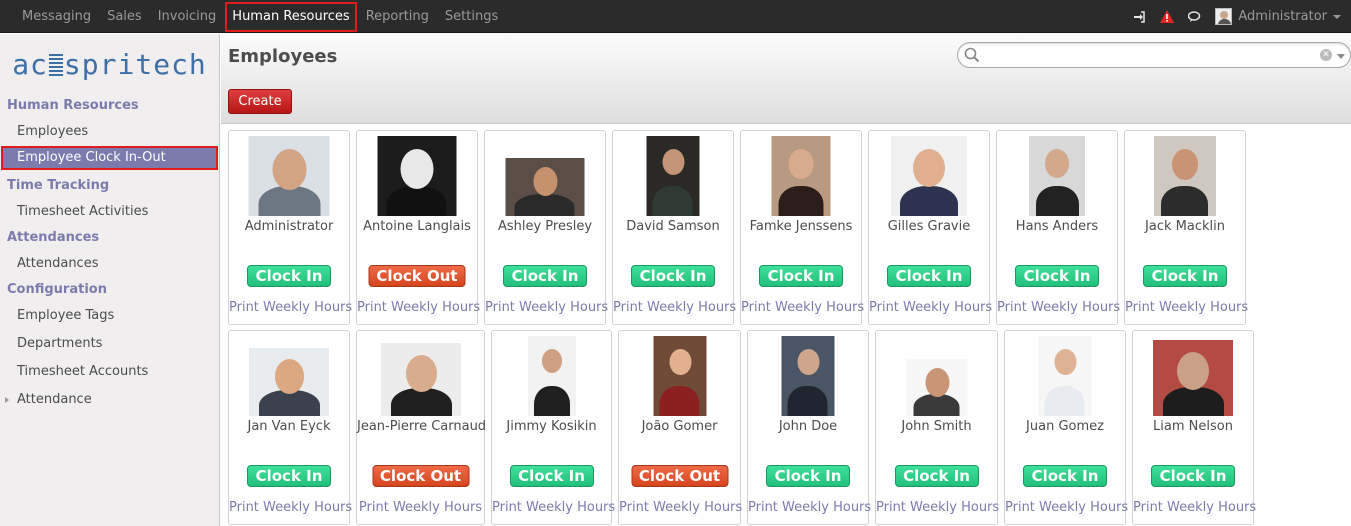 This screenshot has width=1351, height=526. I want to click on company-logo: ac spritech, so click(109, 64).